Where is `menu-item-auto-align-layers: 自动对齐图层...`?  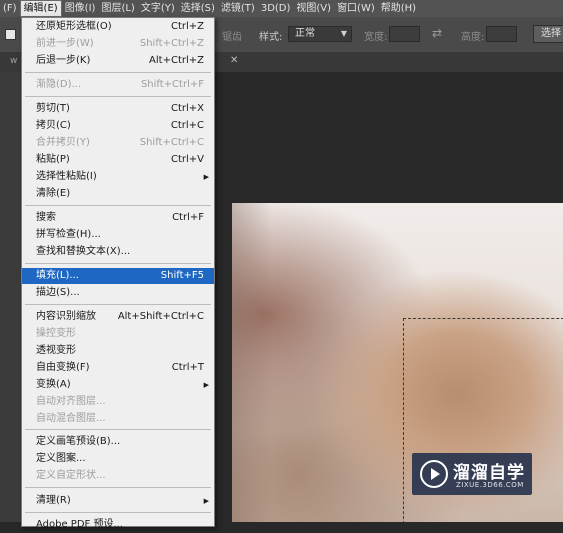 menu-item-auto-align-layers: 自动对齐图层... is located at coordinates (118, 402).